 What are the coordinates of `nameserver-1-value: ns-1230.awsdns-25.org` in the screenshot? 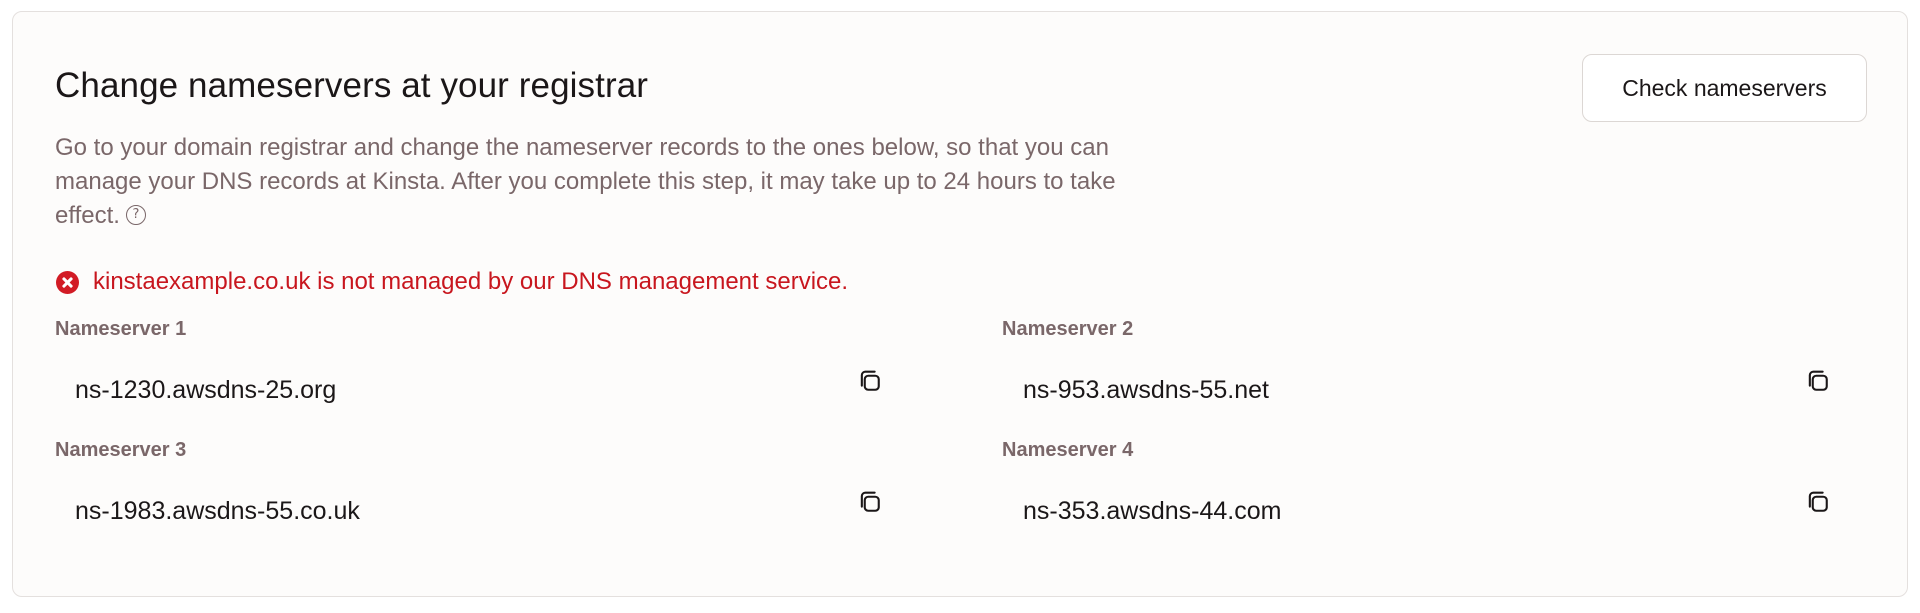 It's located at (206, 390).